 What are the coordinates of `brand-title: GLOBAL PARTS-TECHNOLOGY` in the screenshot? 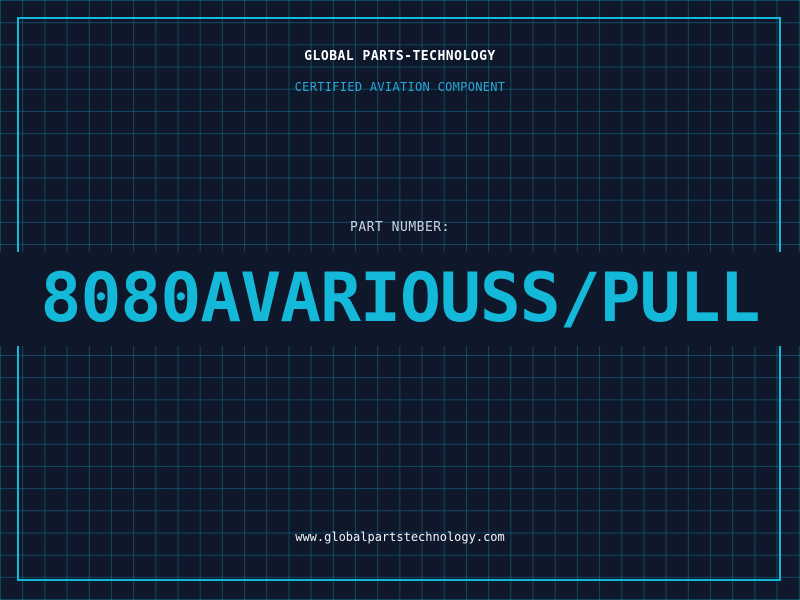 It's located at (400, 56).